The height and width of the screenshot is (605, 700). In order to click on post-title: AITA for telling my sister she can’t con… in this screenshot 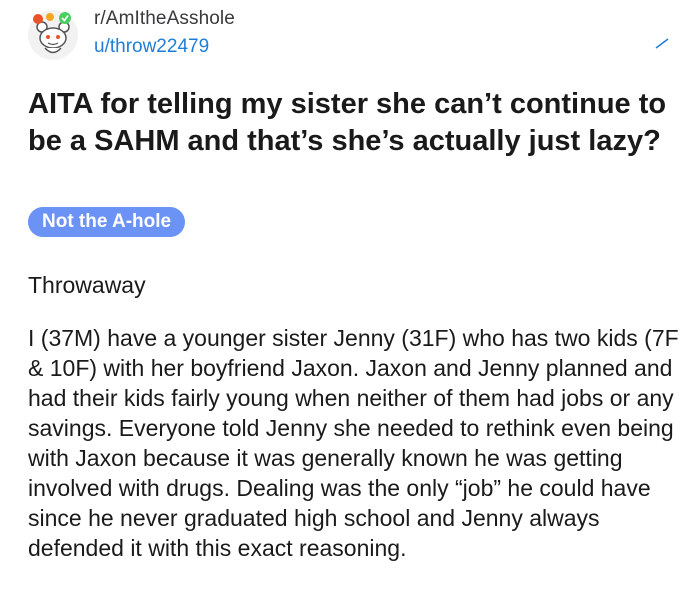, I will do `click(347, 122)`.